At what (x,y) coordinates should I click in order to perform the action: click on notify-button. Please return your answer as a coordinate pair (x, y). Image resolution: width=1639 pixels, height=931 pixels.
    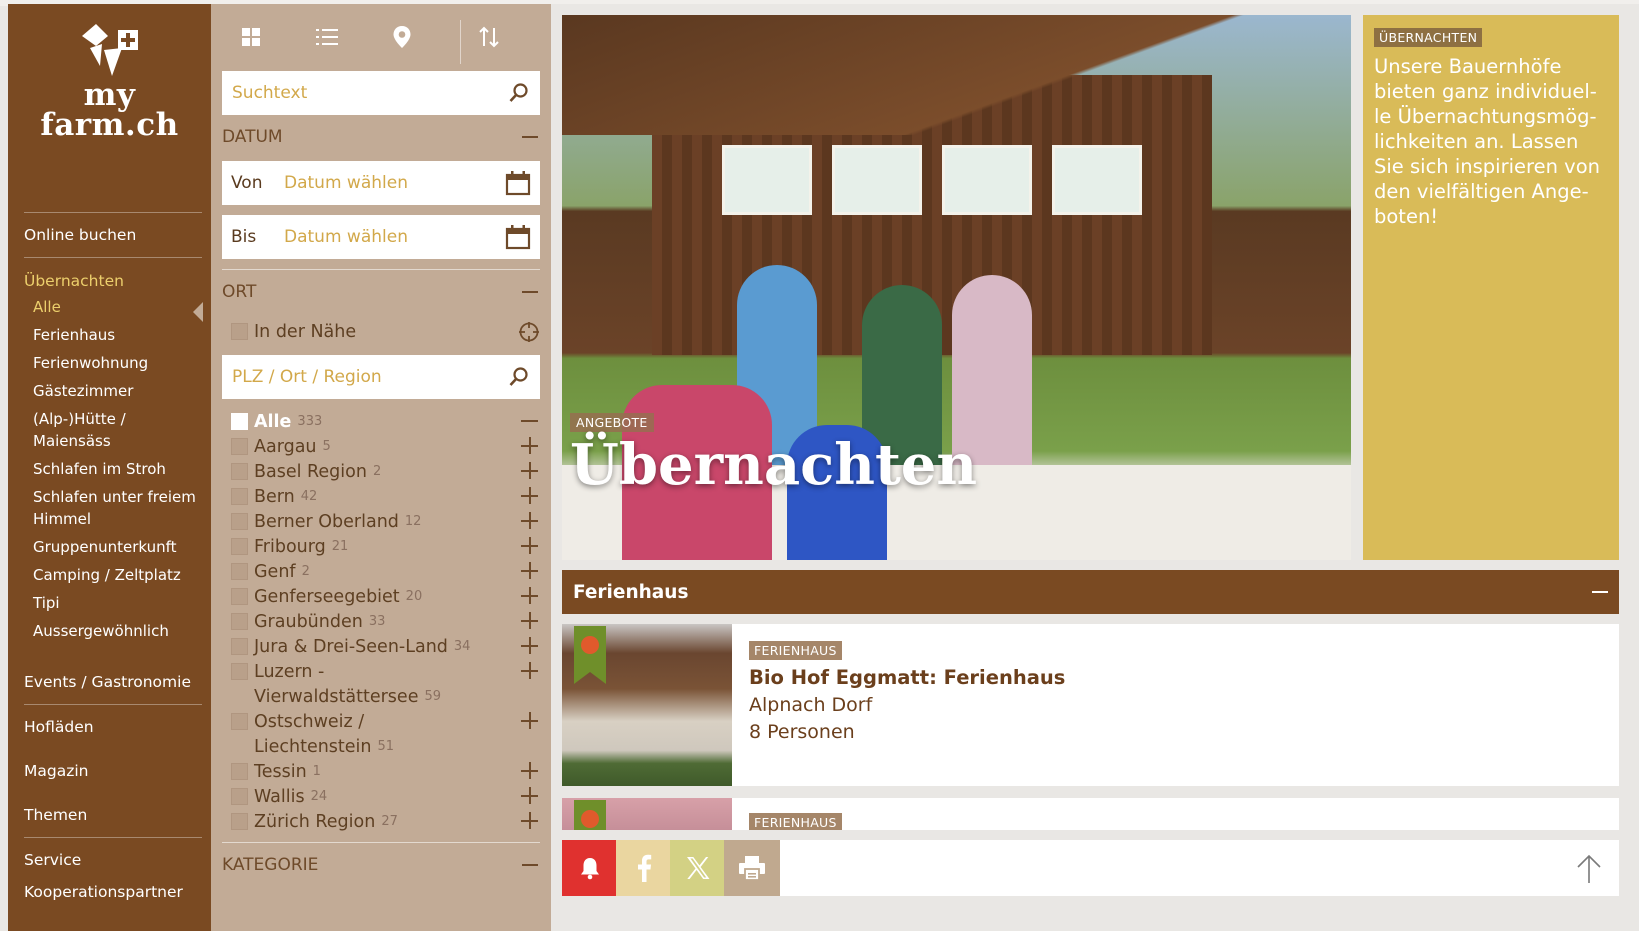
    Looking at the image, I should click on (590, 868).